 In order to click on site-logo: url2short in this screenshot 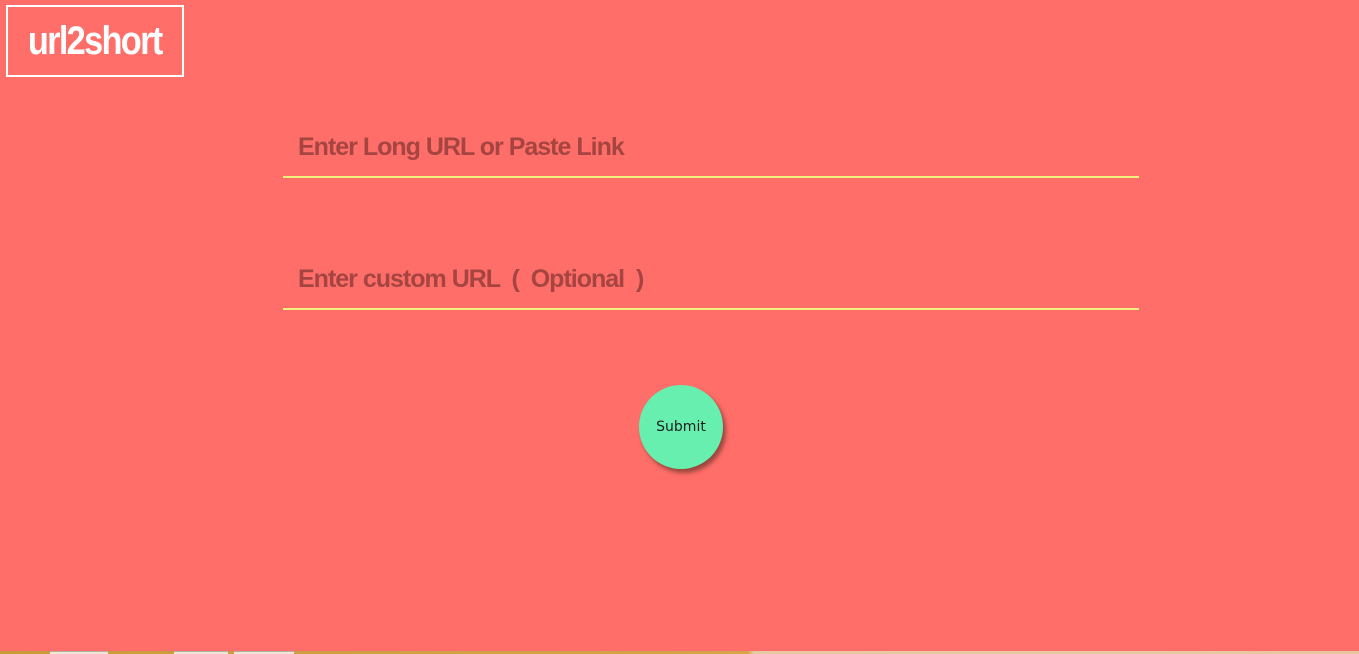, I will do `click(95, 41)`.